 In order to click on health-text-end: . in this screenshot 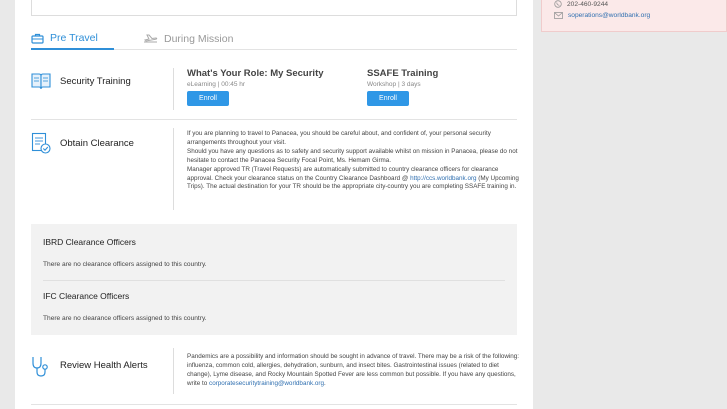, I will do `click(324, 383)`.